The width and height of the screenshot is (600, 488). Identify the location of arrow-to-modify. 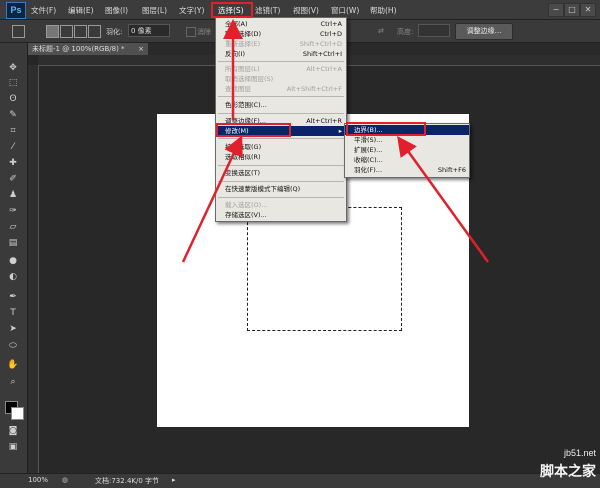
(212, 199).